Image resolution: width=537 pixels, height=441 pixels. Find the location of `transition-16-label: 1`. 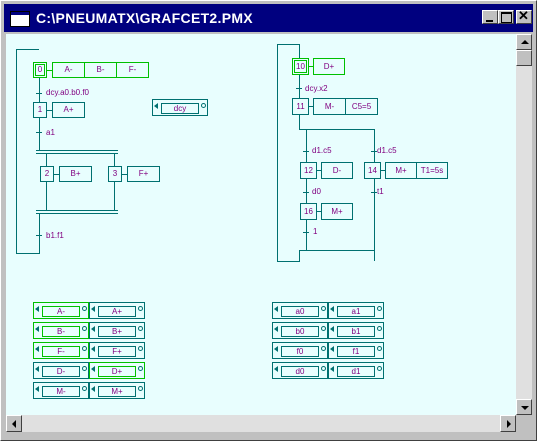

transition-16-label: 1 is located at coordinates (315, 231).